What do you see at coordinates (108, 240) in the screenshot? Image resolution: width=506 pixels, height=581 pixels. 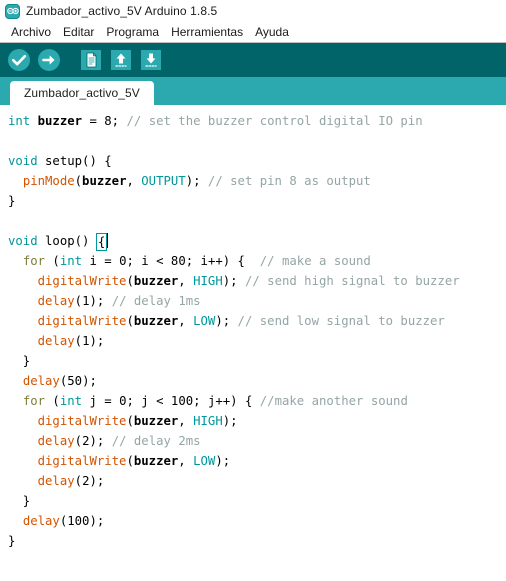 I see `text-caret` at bounding box center [108, 240].